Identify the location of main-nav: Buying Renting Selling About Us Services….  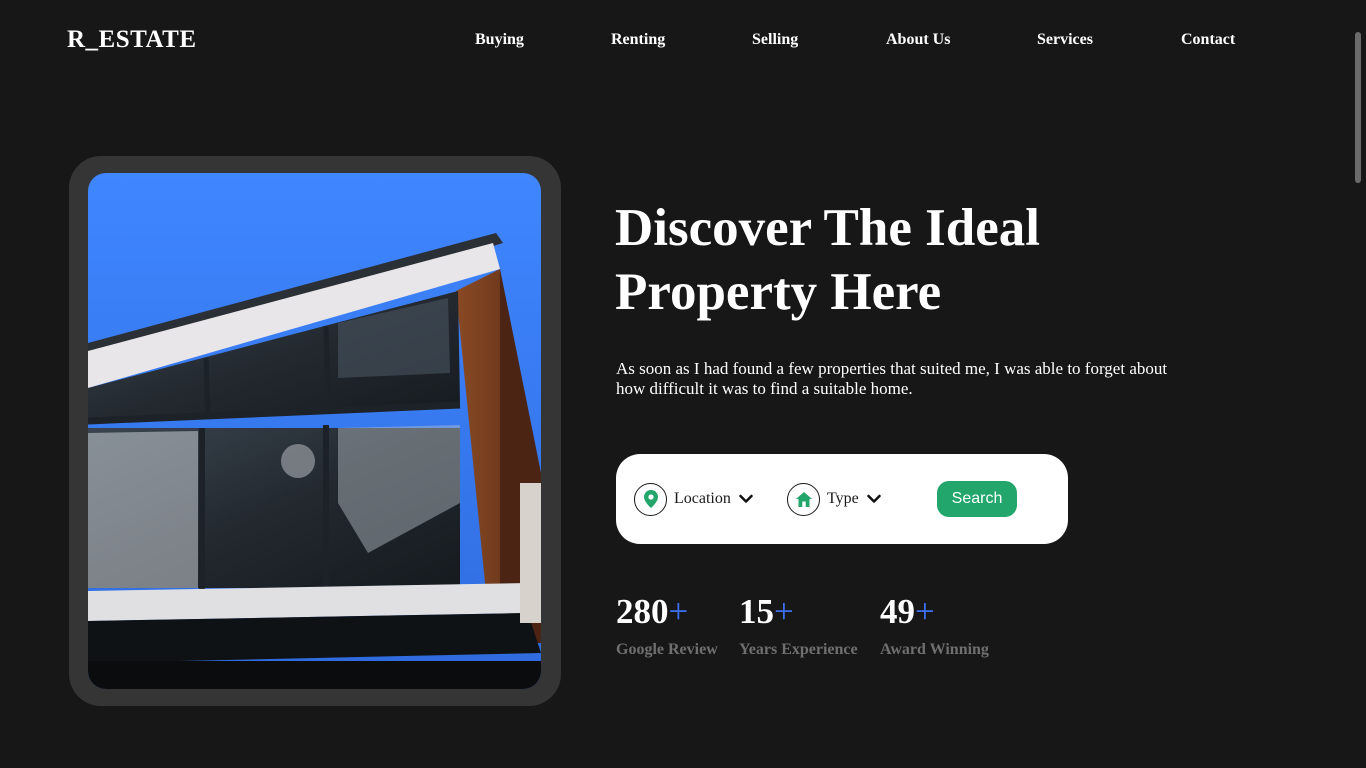
(683, 41).